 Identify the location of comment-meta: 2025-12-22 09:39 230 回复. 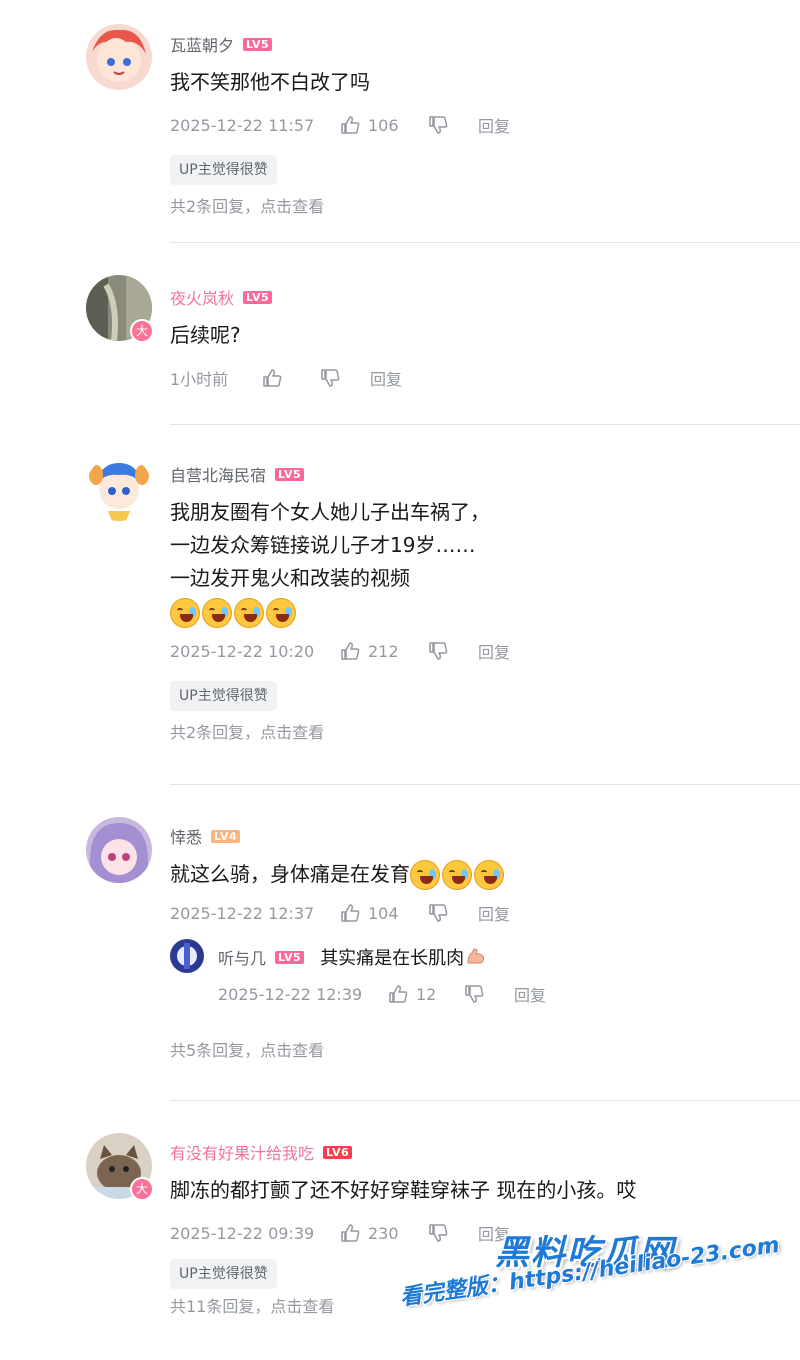
(485, 1233).